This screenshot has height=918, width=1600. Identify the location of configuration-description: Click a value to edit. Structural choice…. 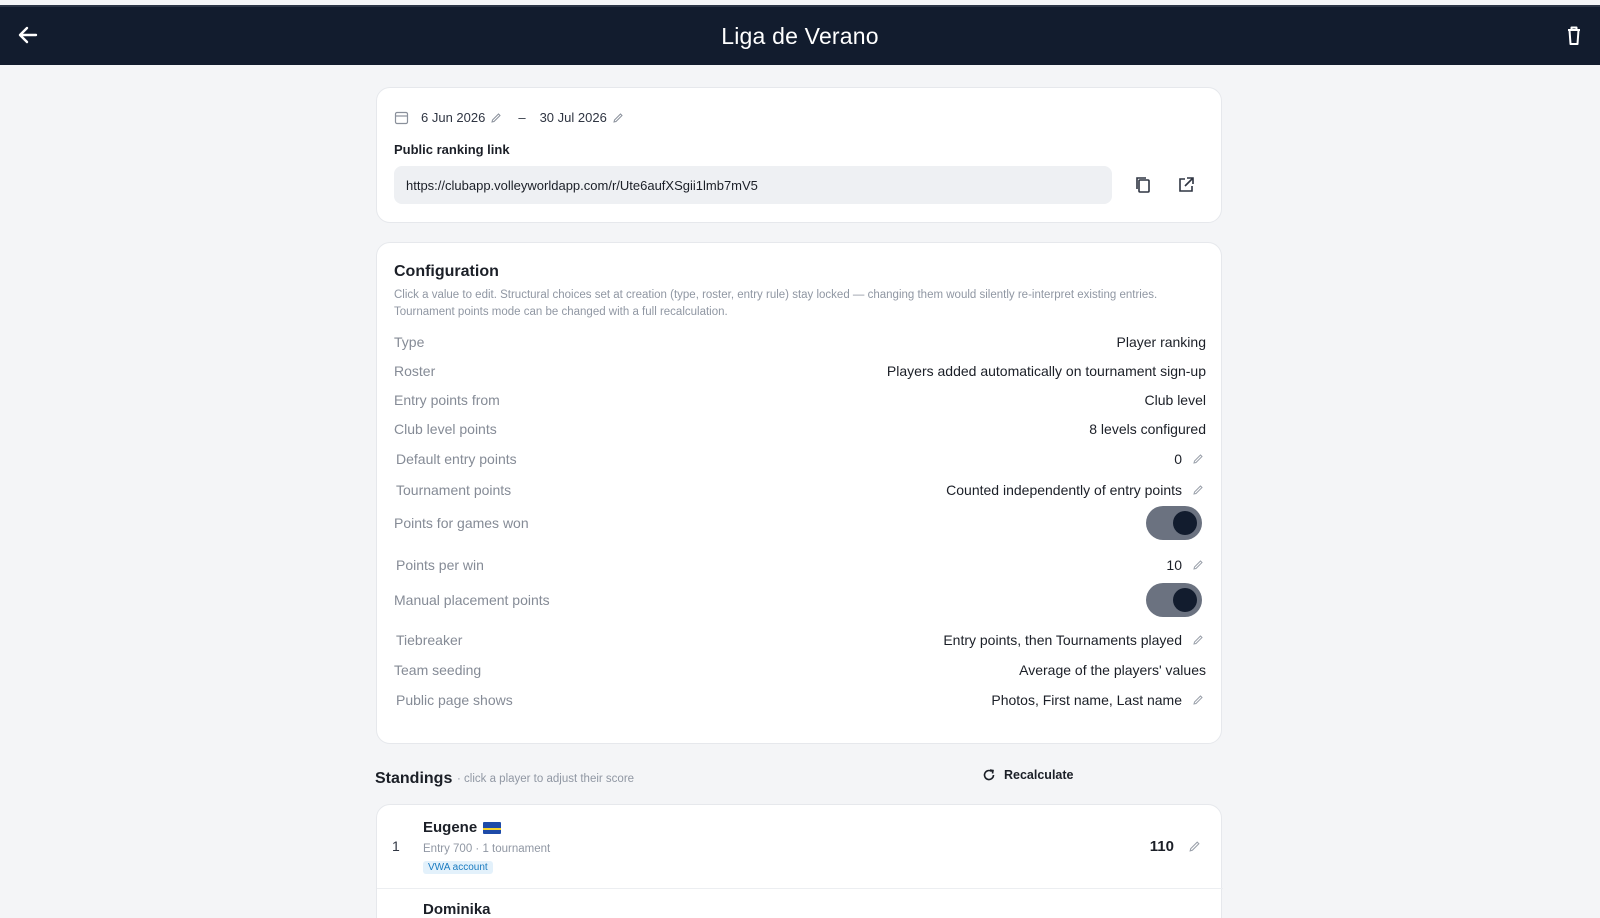
(776, 303).